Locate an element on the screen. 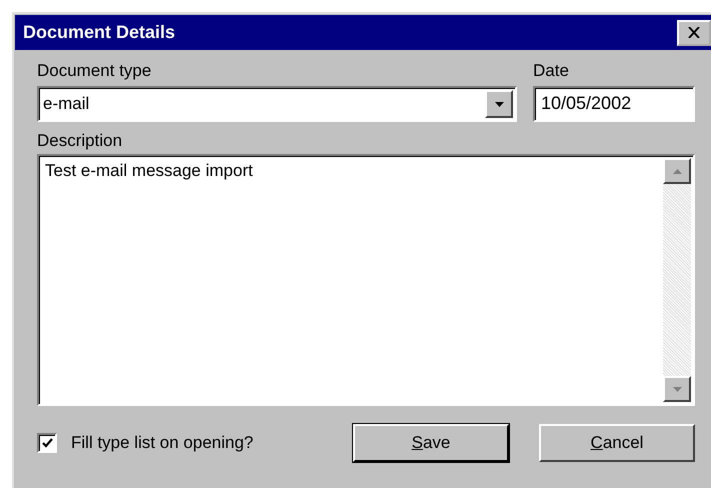 This screenshot has height=488, width=711. dialog-button: Save is located at coordinates (431, 443).